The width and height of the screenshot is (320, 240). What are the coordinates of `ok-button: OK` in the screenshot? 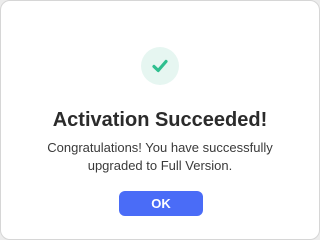 It's located at (161, 203).